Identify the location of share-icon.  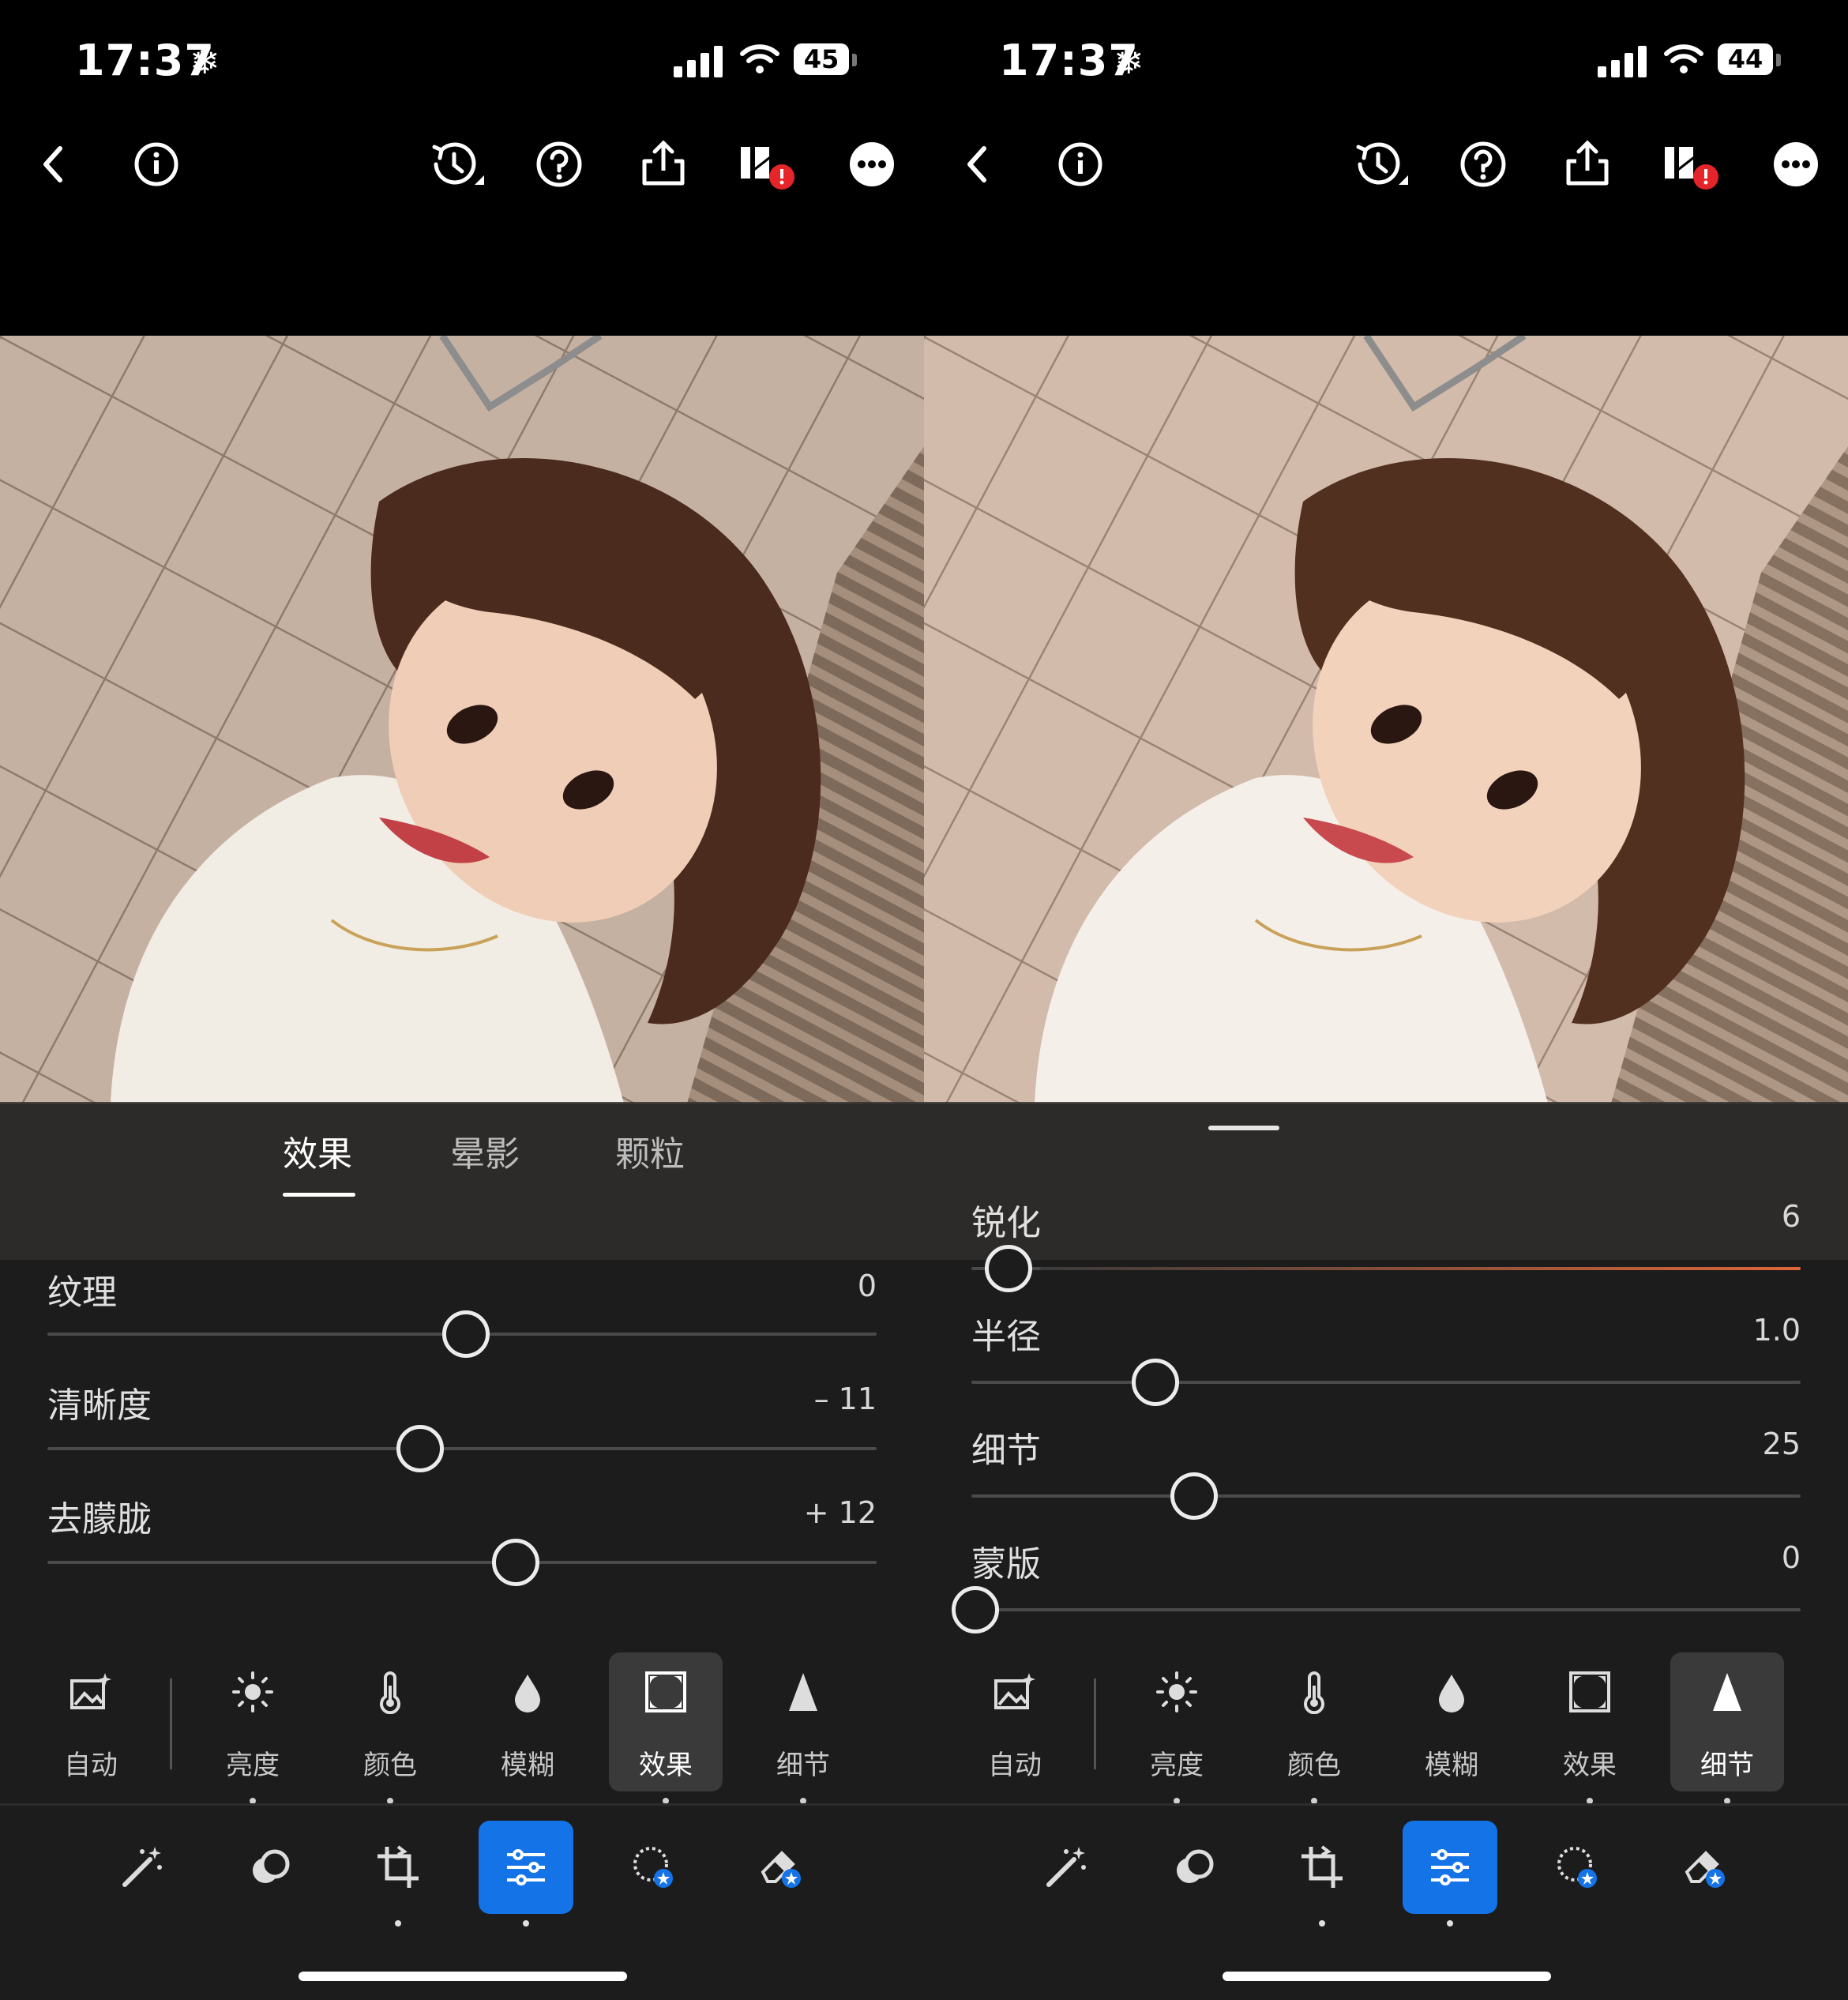
(663, 163).